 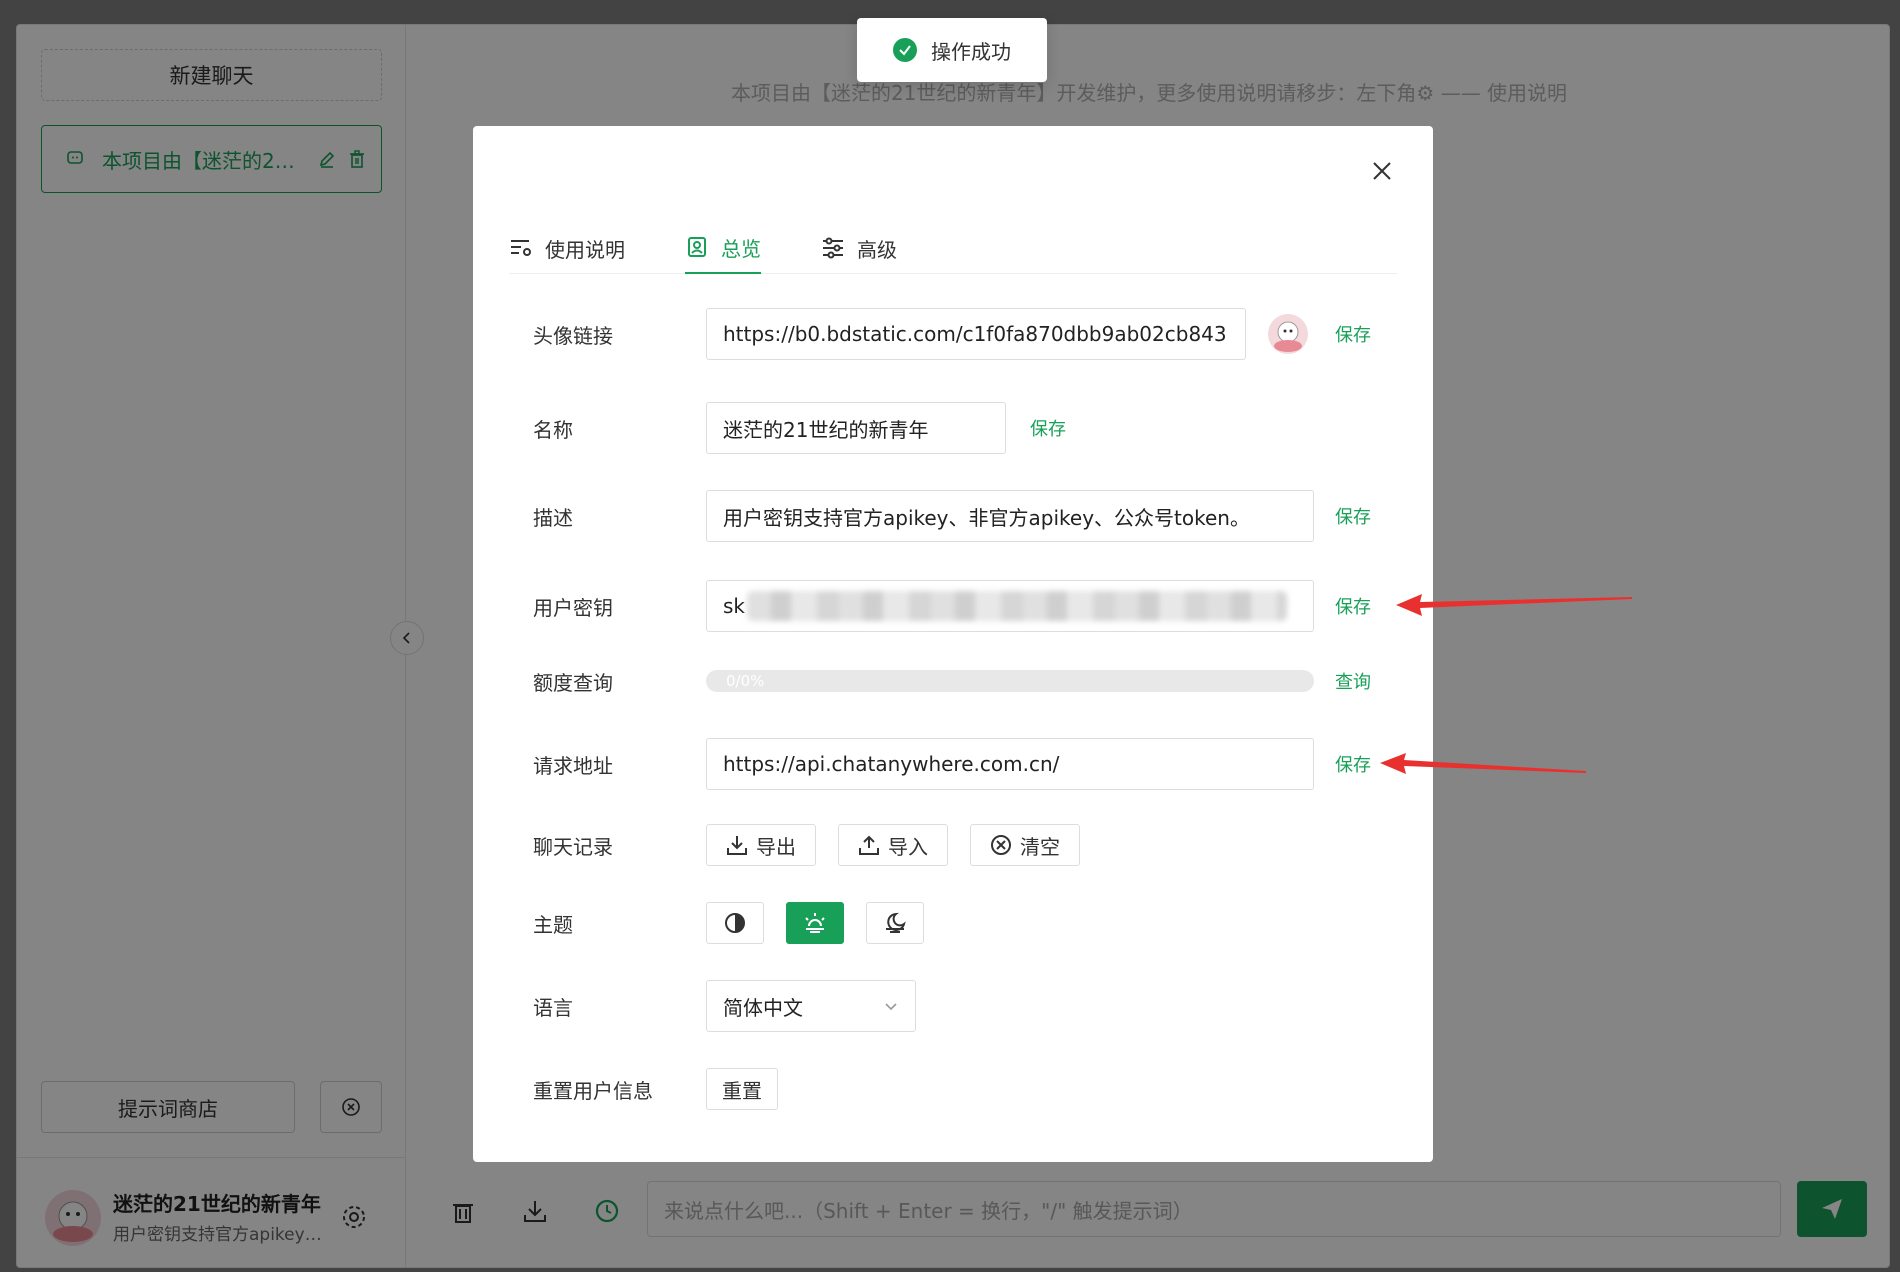 What do you see at coordinates (742, 1089) in the screenshot?
I see `reset-button: 重置` at bounding box center [742, 1089].